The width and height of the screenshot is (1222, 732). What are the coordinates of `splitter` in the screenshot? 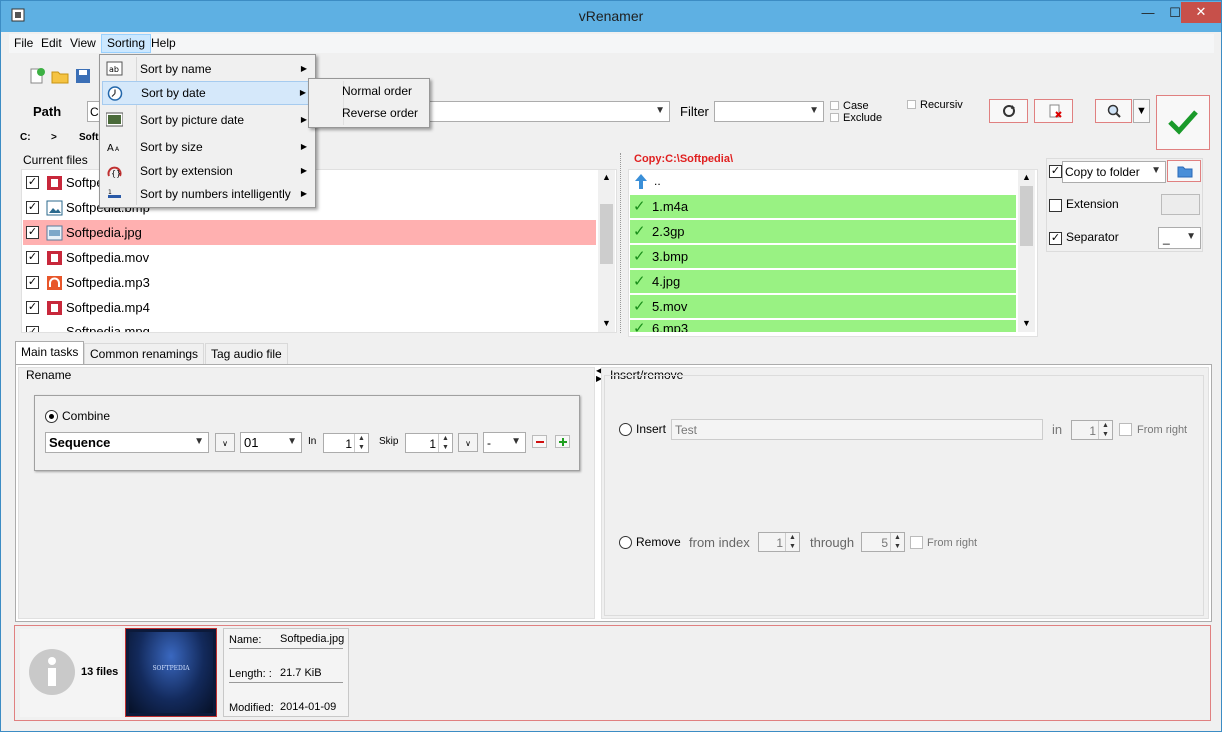 It's located at (622, 243).